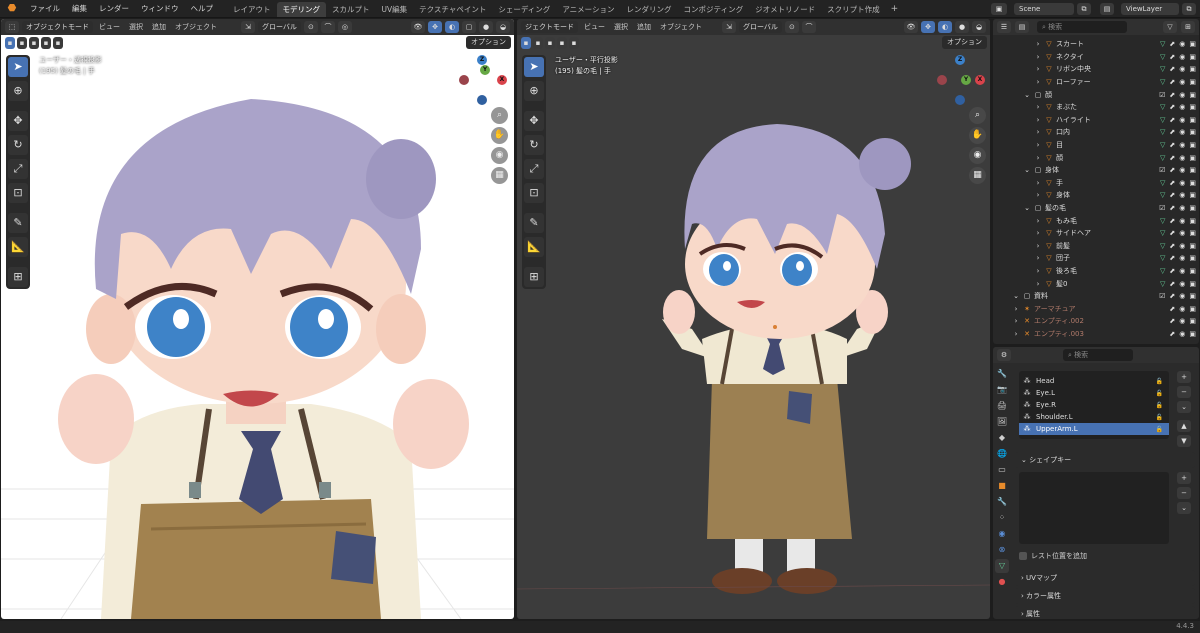  Describe the element at coordinates (1150, 8) in the screenshot. I see `view-layer-field: ViewLayer` at that location.